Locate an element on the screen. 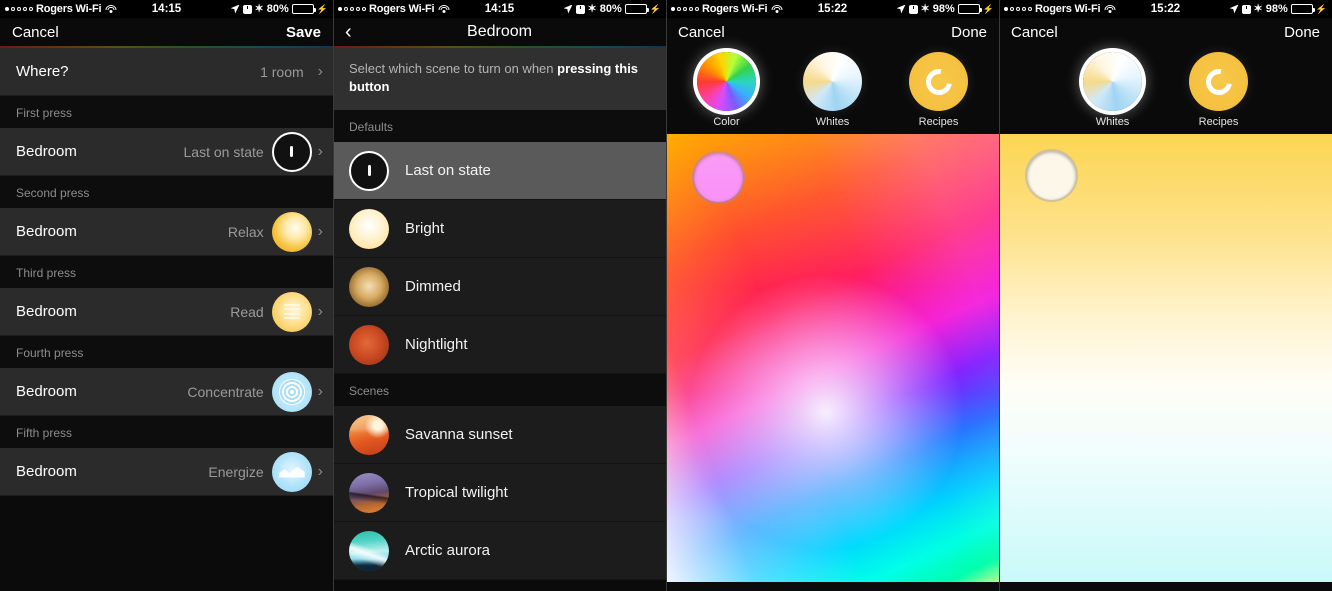 This screenshot has height=591, width=1332. nightlight-icon is located at coordinates (369, 344).